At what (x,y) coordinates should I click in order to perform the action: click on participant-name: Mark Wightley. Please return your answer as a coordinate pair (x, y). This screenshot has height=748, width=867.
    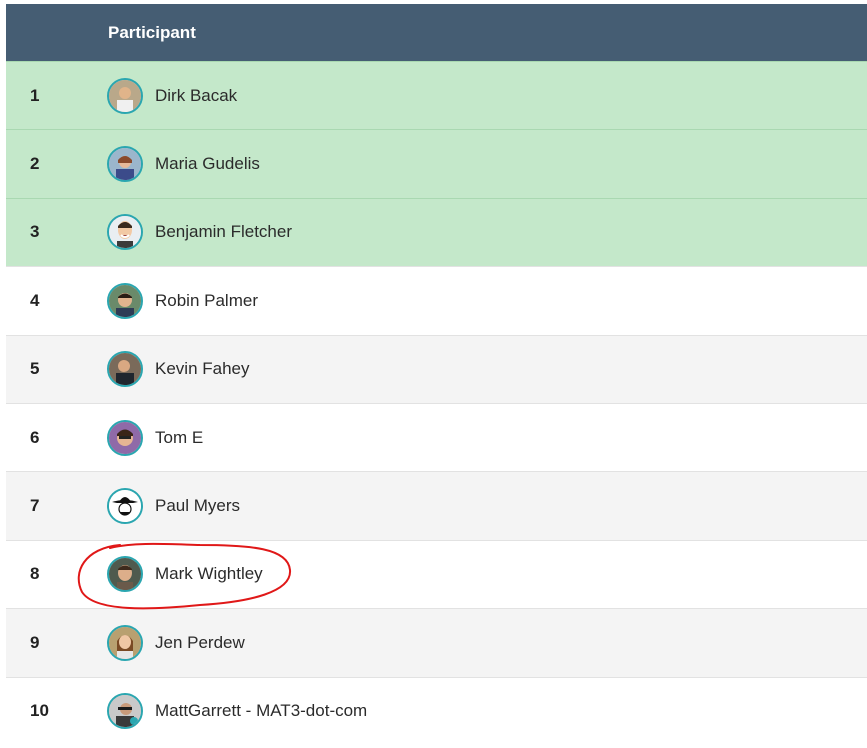
    Looking at the image, I should click on (209, 574).